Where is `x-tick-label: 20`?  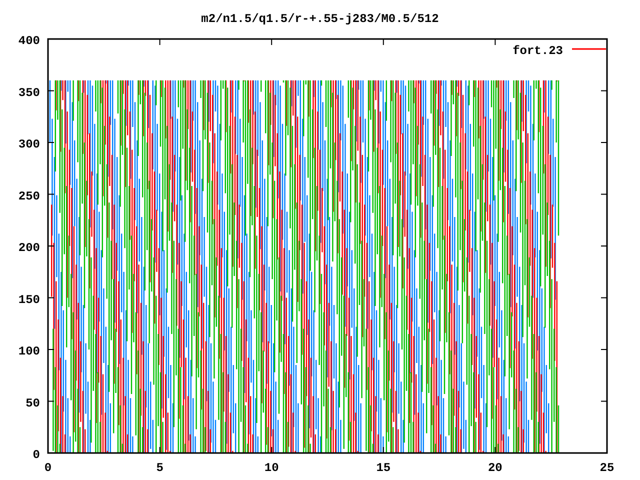 x-tick-label: 20 is located at coordinates (495, 468).